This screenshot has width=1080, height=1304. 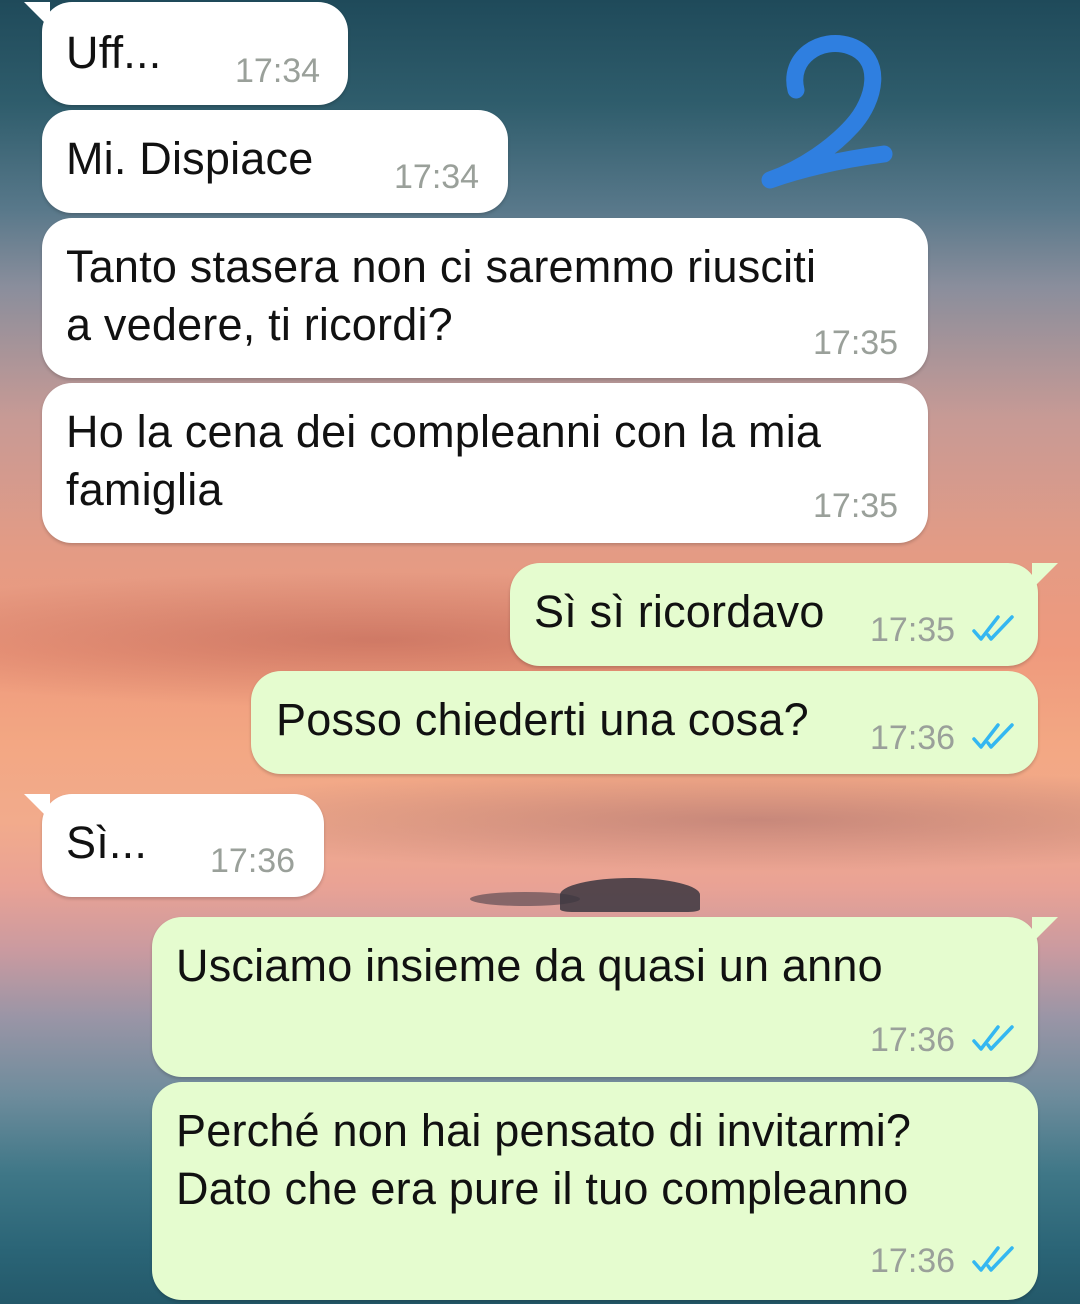 What do you see at coordinates (605, 997) in the screenshot?
I see `outgoing-message: Usciamo insieme da quasi un anno 17:36` at bounding box center [605, 997].